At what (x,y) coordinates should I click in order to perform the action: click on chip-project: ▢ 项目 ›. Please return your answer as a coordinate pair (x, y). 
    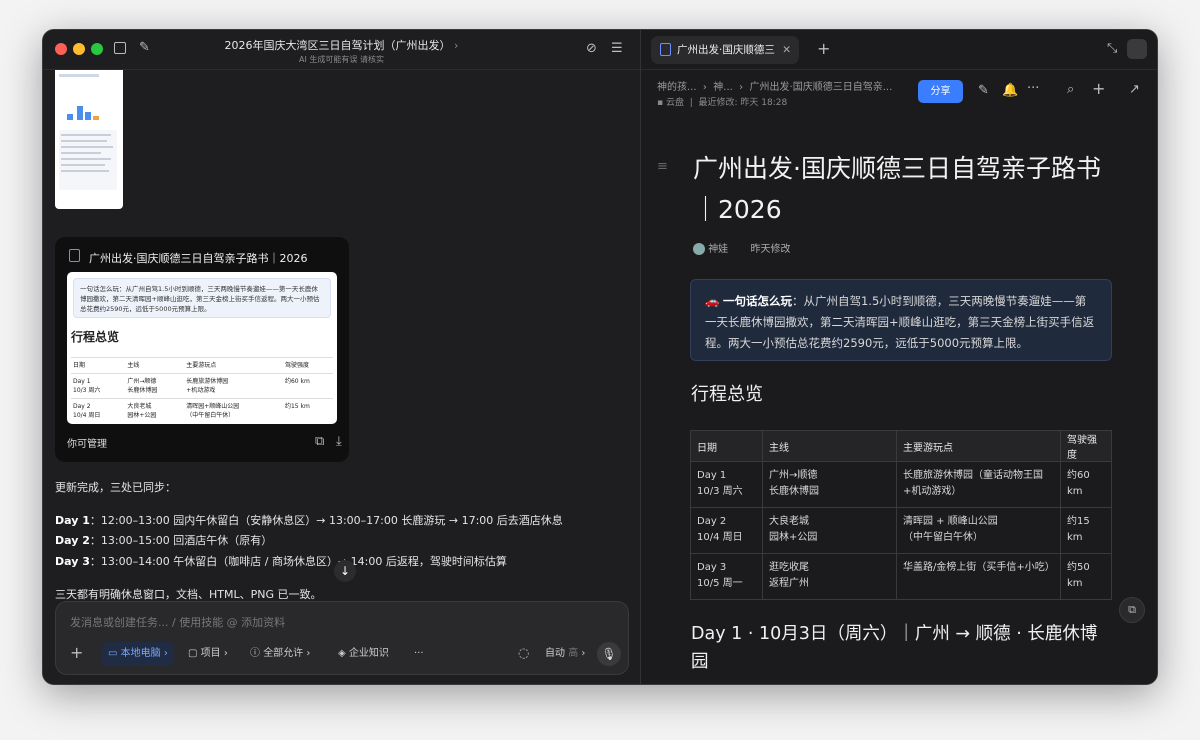
    Looking at the image, I should click on (208, 654).